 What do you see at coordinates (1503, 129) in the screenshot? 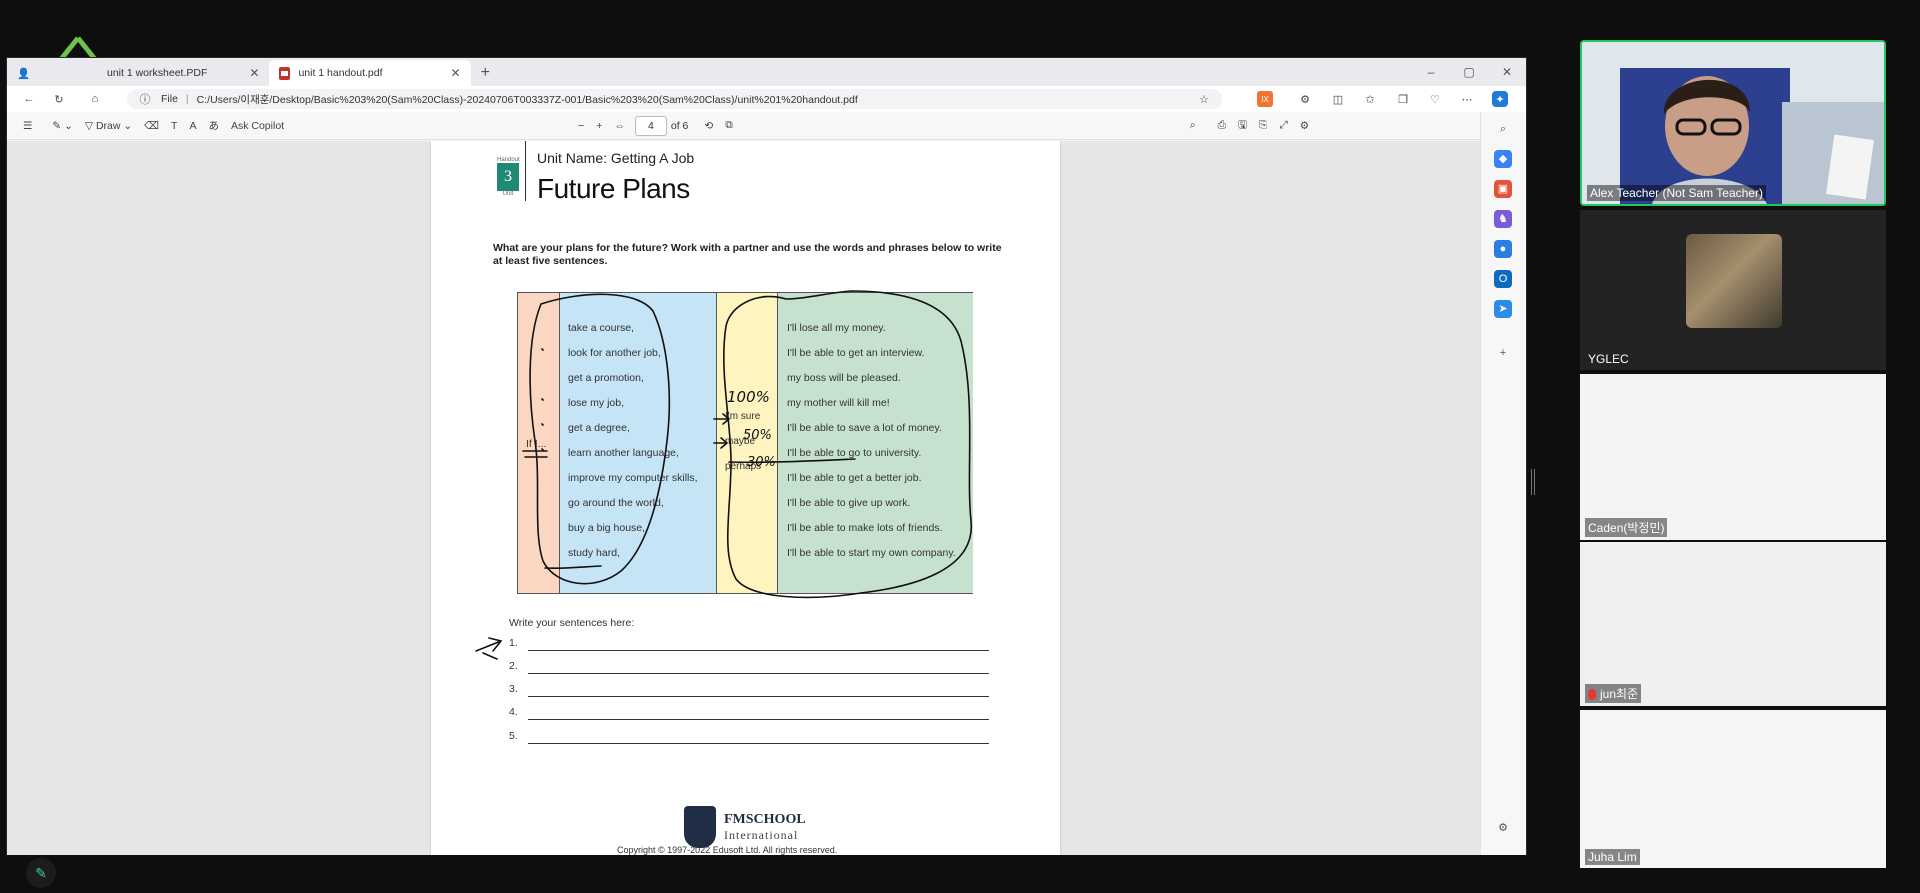
I see `sidebar-search-icon: ⌕` at bounding box center [1503, 129].